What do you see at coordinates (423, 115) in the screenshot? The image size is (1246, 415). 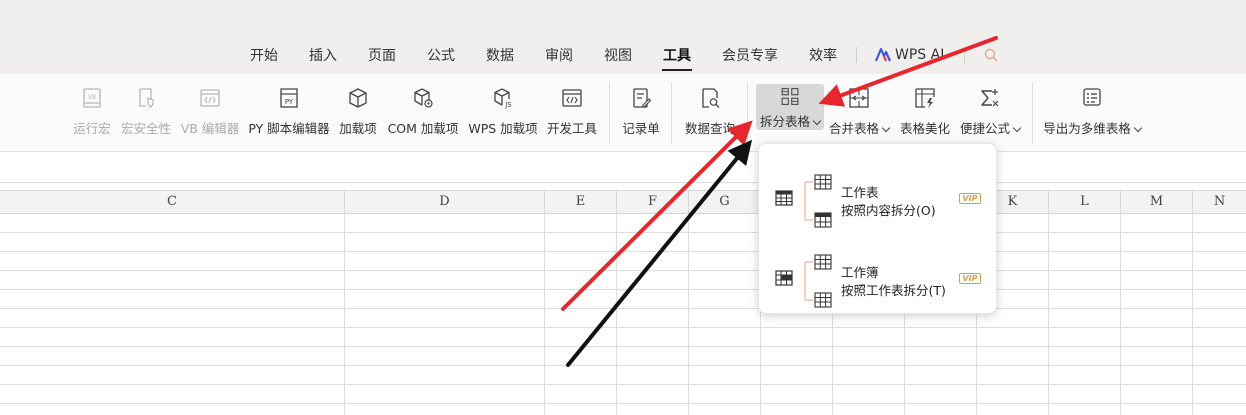 I see `com-addins-button: COM 加载项` at bounding box center [423, 115].